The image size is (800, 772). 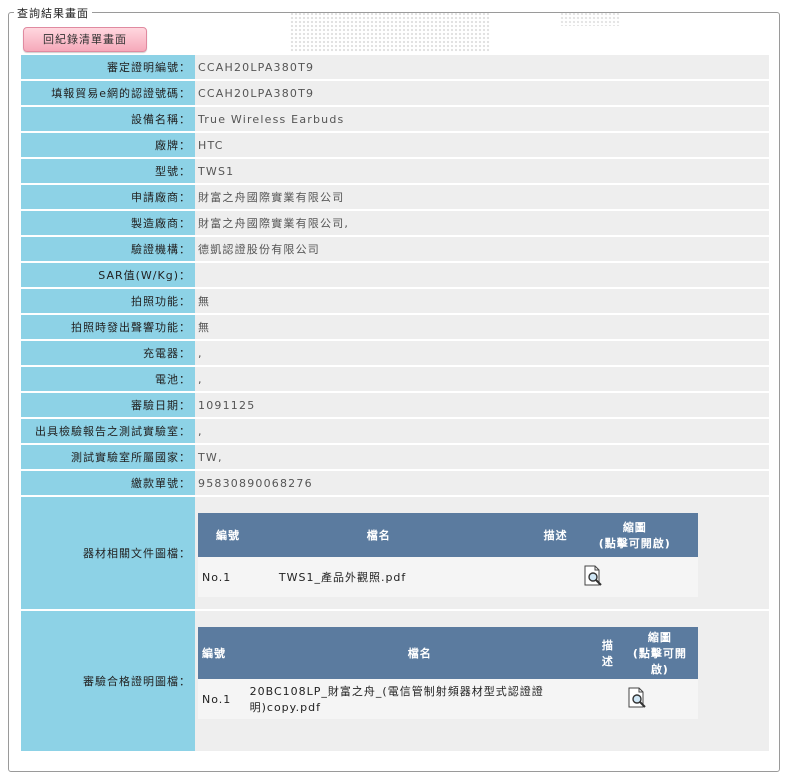 I want to click on table-row: 申請廠商： 財富之舟國際實業有限公司, so click(x=395, y=197).